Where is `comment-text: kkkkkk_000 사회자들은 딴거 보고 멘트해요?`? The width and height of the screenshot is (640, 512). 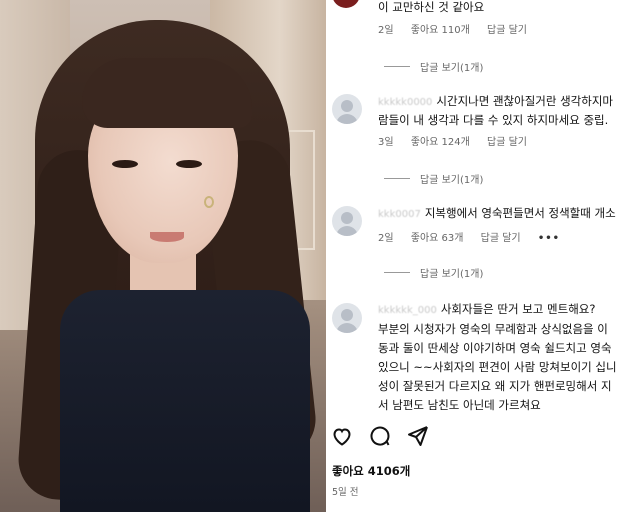 comment-text: kkkkkk_000 사회자들은 딴거 보고 멘트해요? is located at coordinates (486, 310).